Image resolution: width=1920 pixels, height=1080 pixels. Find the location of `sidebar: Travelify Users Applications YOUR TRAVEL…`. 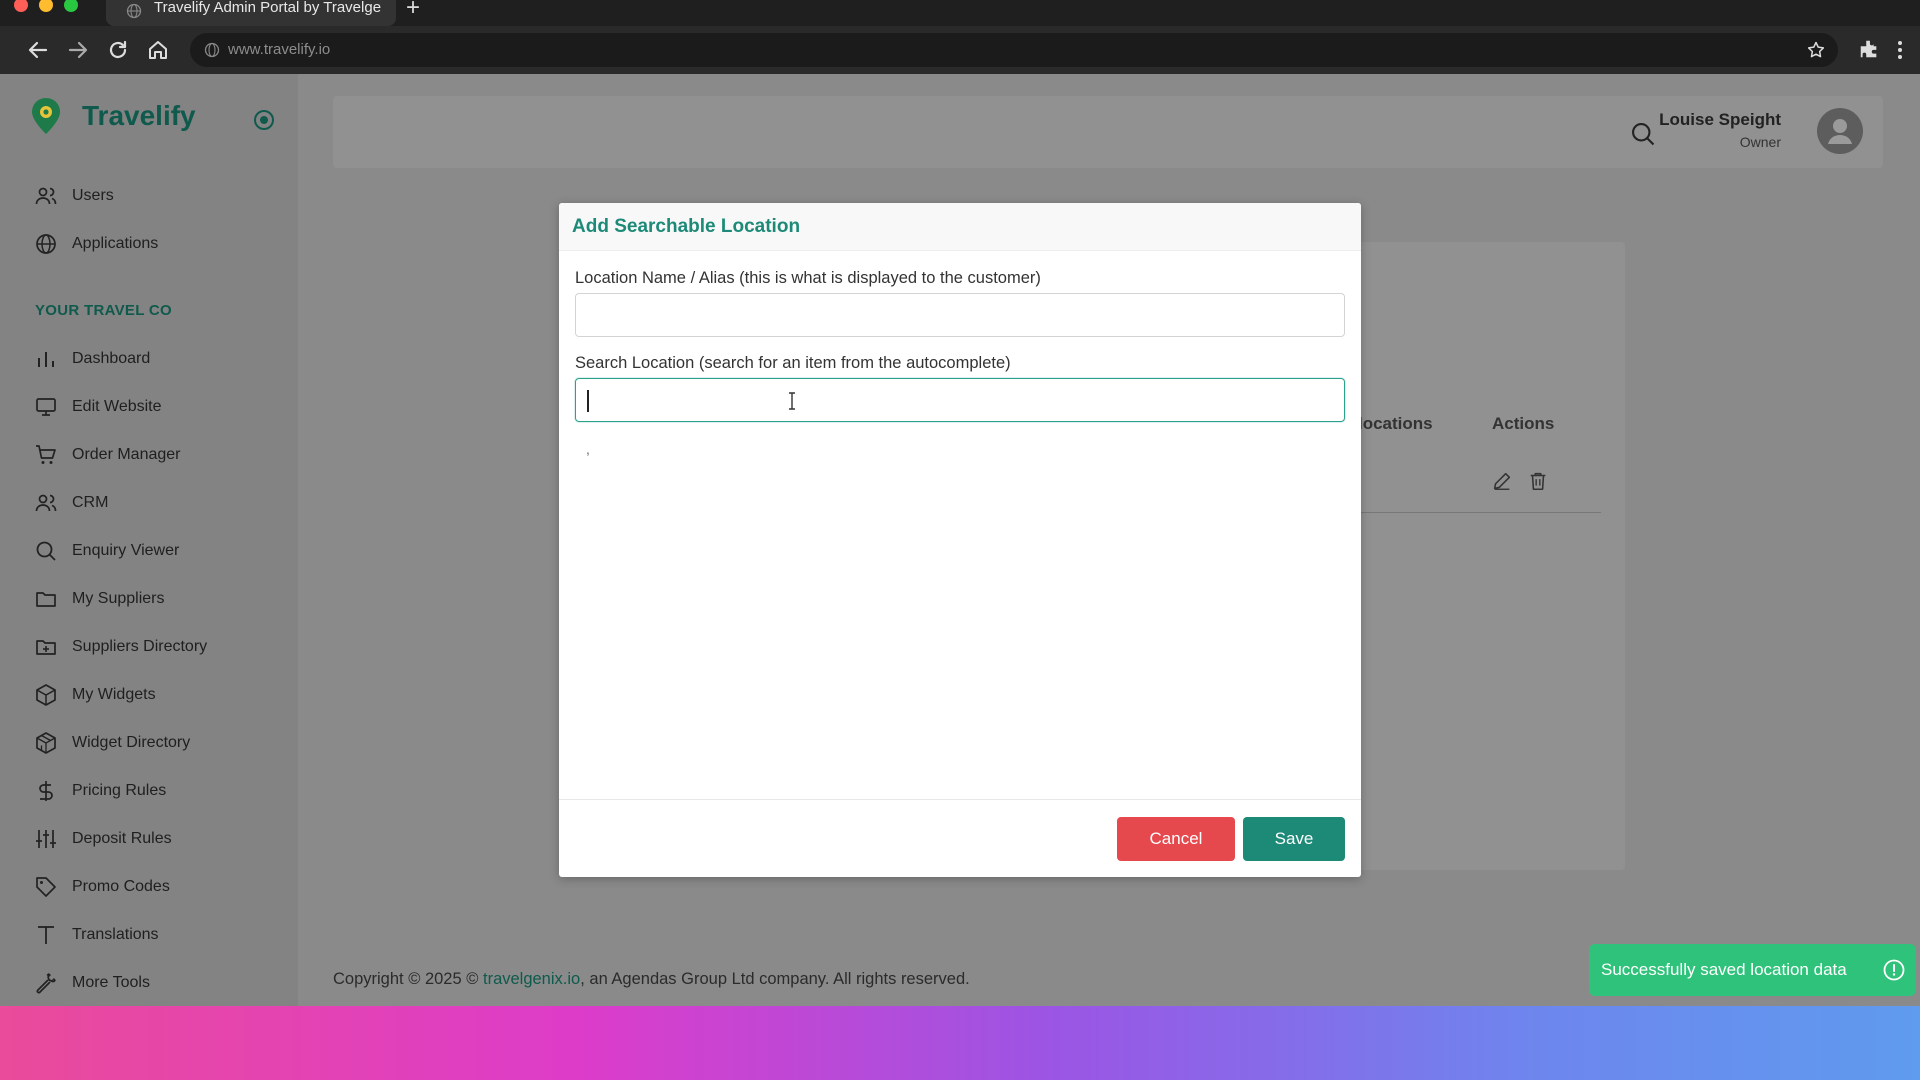

sidebar: Travelify Users Applications YOUR TRAVEL… is located at coordinates (149, 540).